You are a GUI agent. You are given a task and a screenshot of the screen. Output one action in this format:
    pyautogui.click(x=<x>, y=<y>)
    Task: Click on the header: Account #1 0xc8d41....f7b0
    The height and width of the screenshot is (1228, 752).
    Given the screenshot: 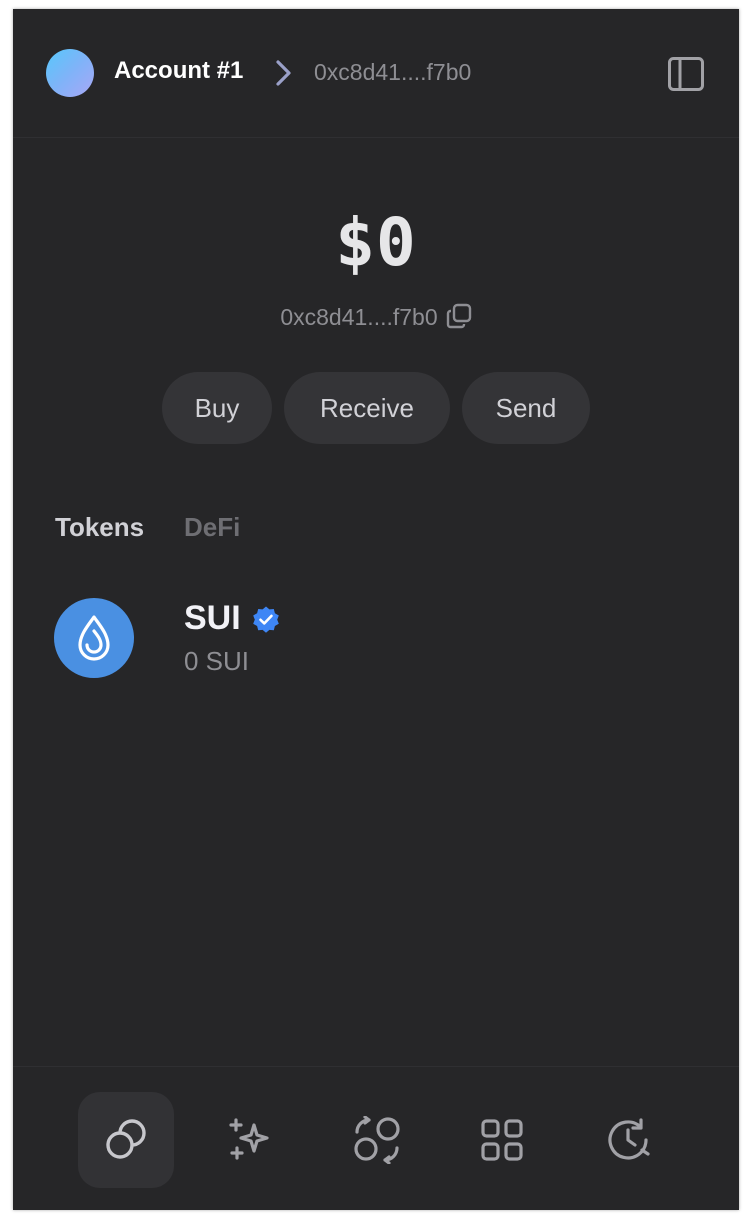 What is the action you would take?
    pyautogui.click(x=376, y=73)
    